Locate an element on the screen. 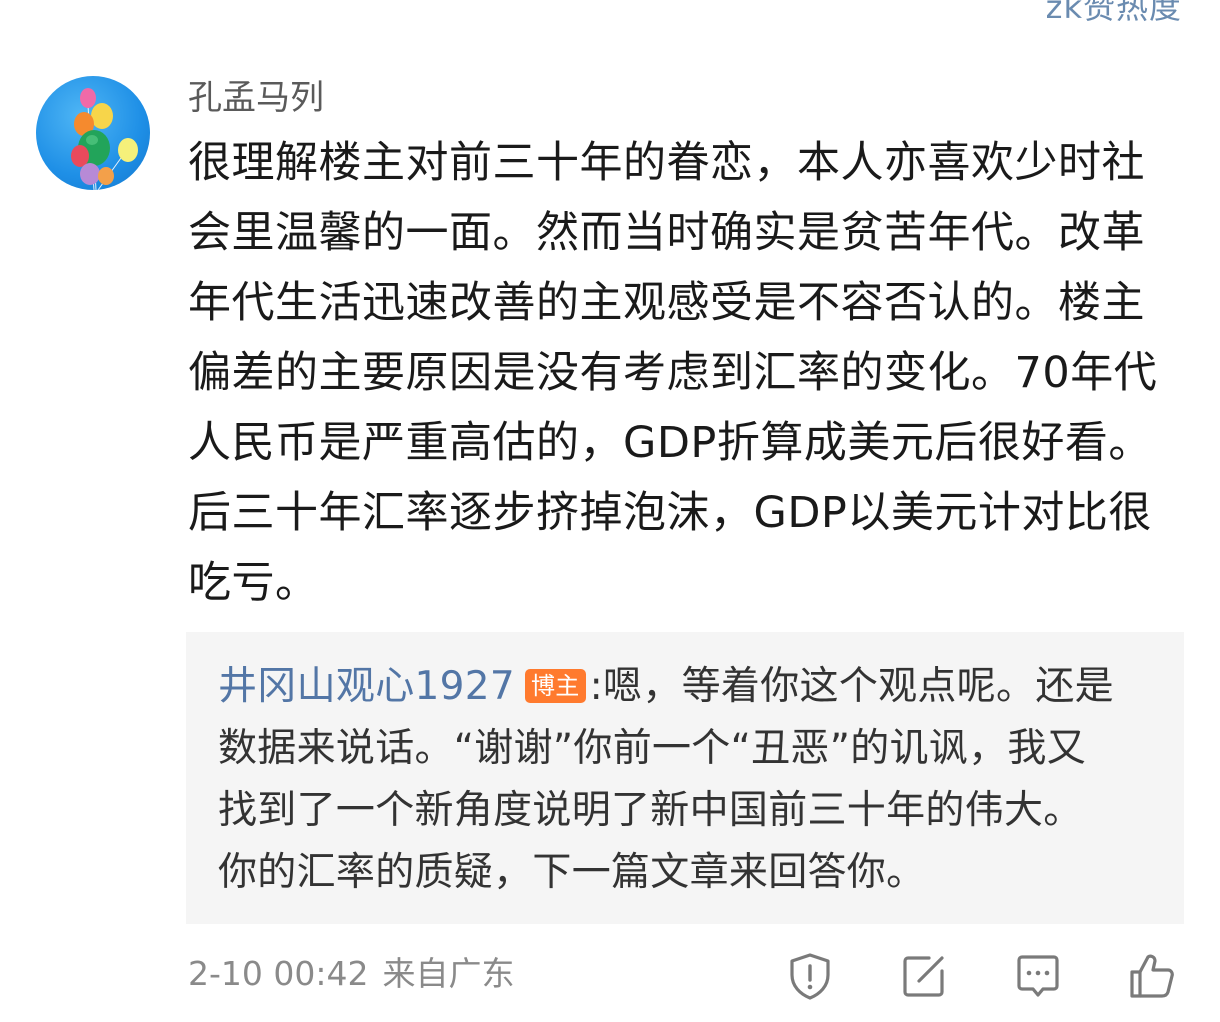 The image size is (1220, 1022). header-partial-text: zk赞热度 is located at coordinates (1113, 13).